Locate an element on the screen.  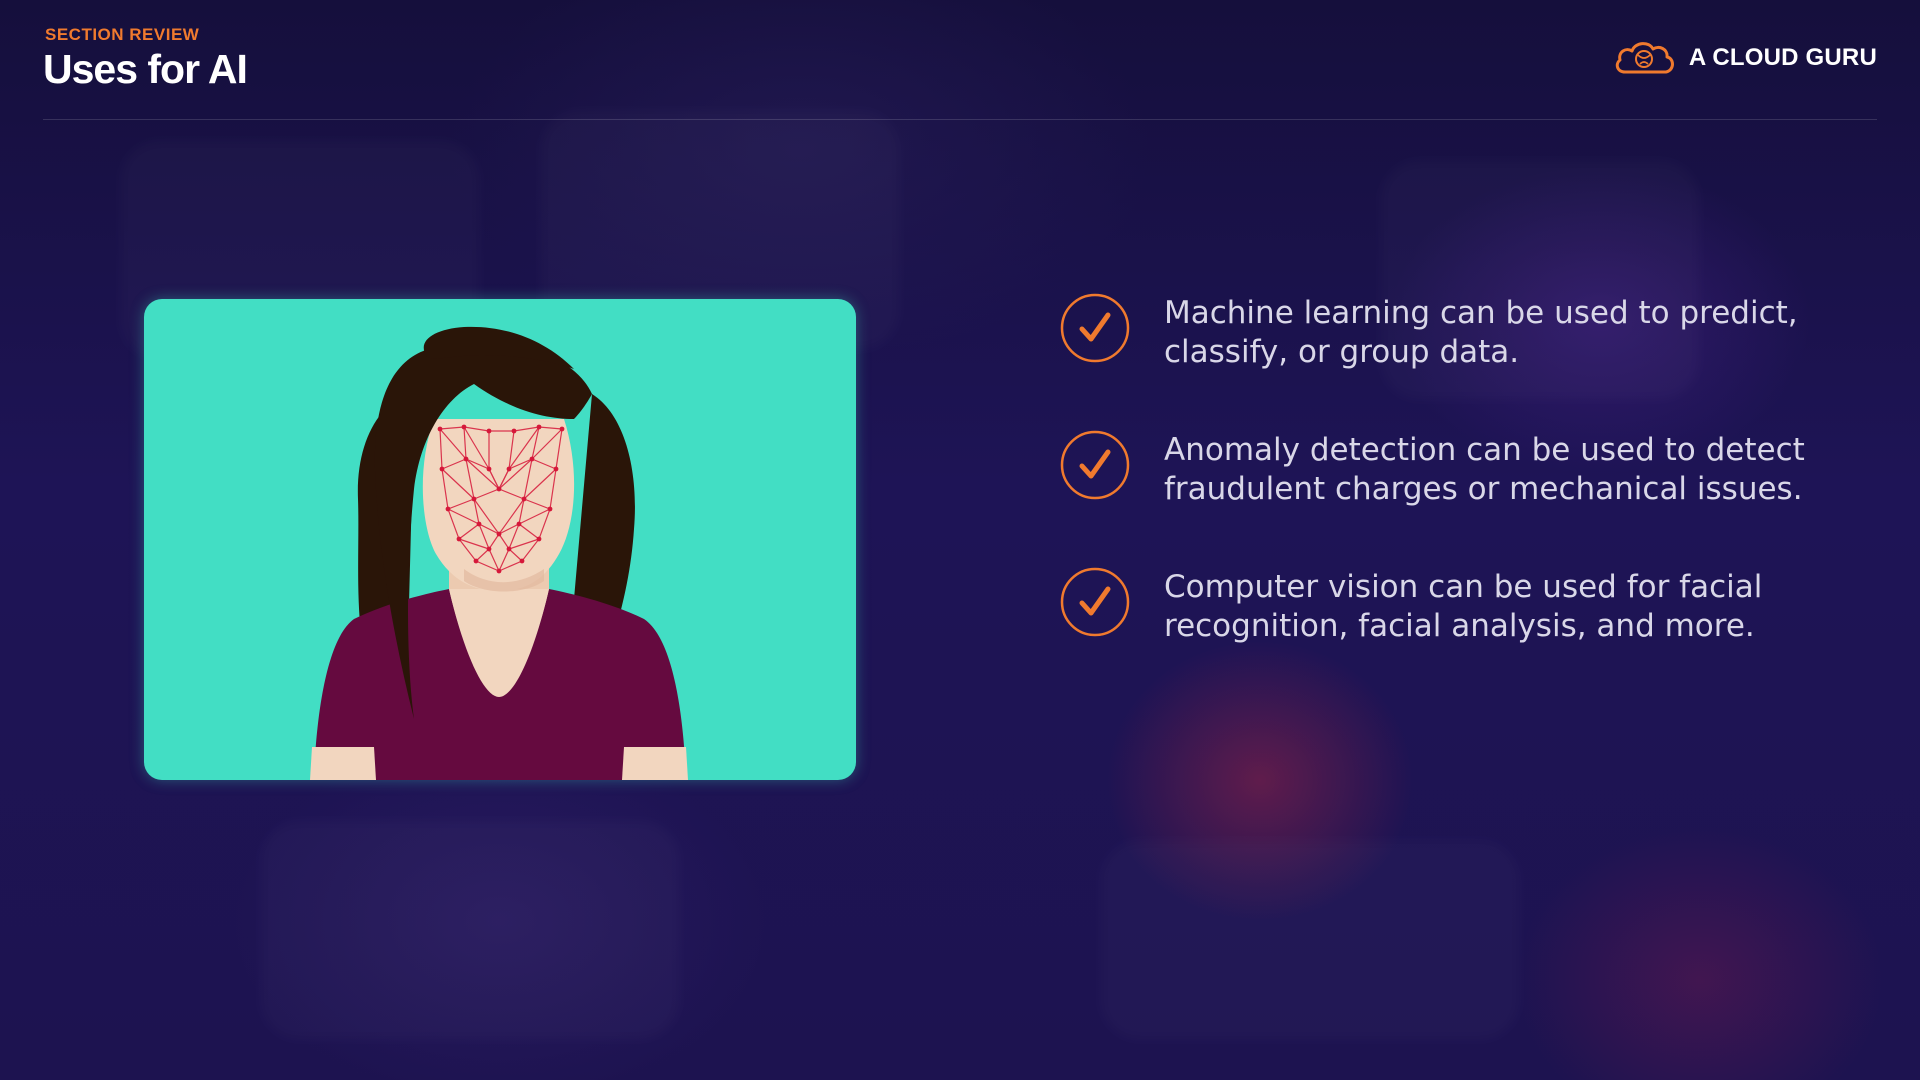
bullet-line: Computer vision can be used for facial is located at coordinates (1463, 587).